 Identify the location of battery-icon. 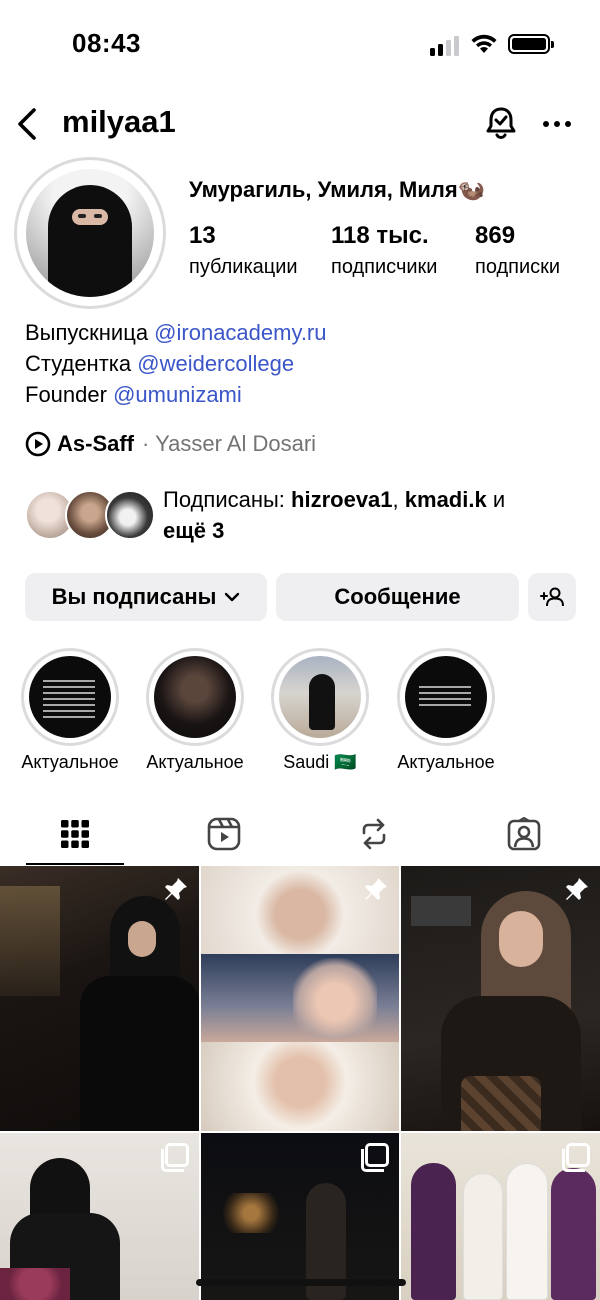
(531, 44).